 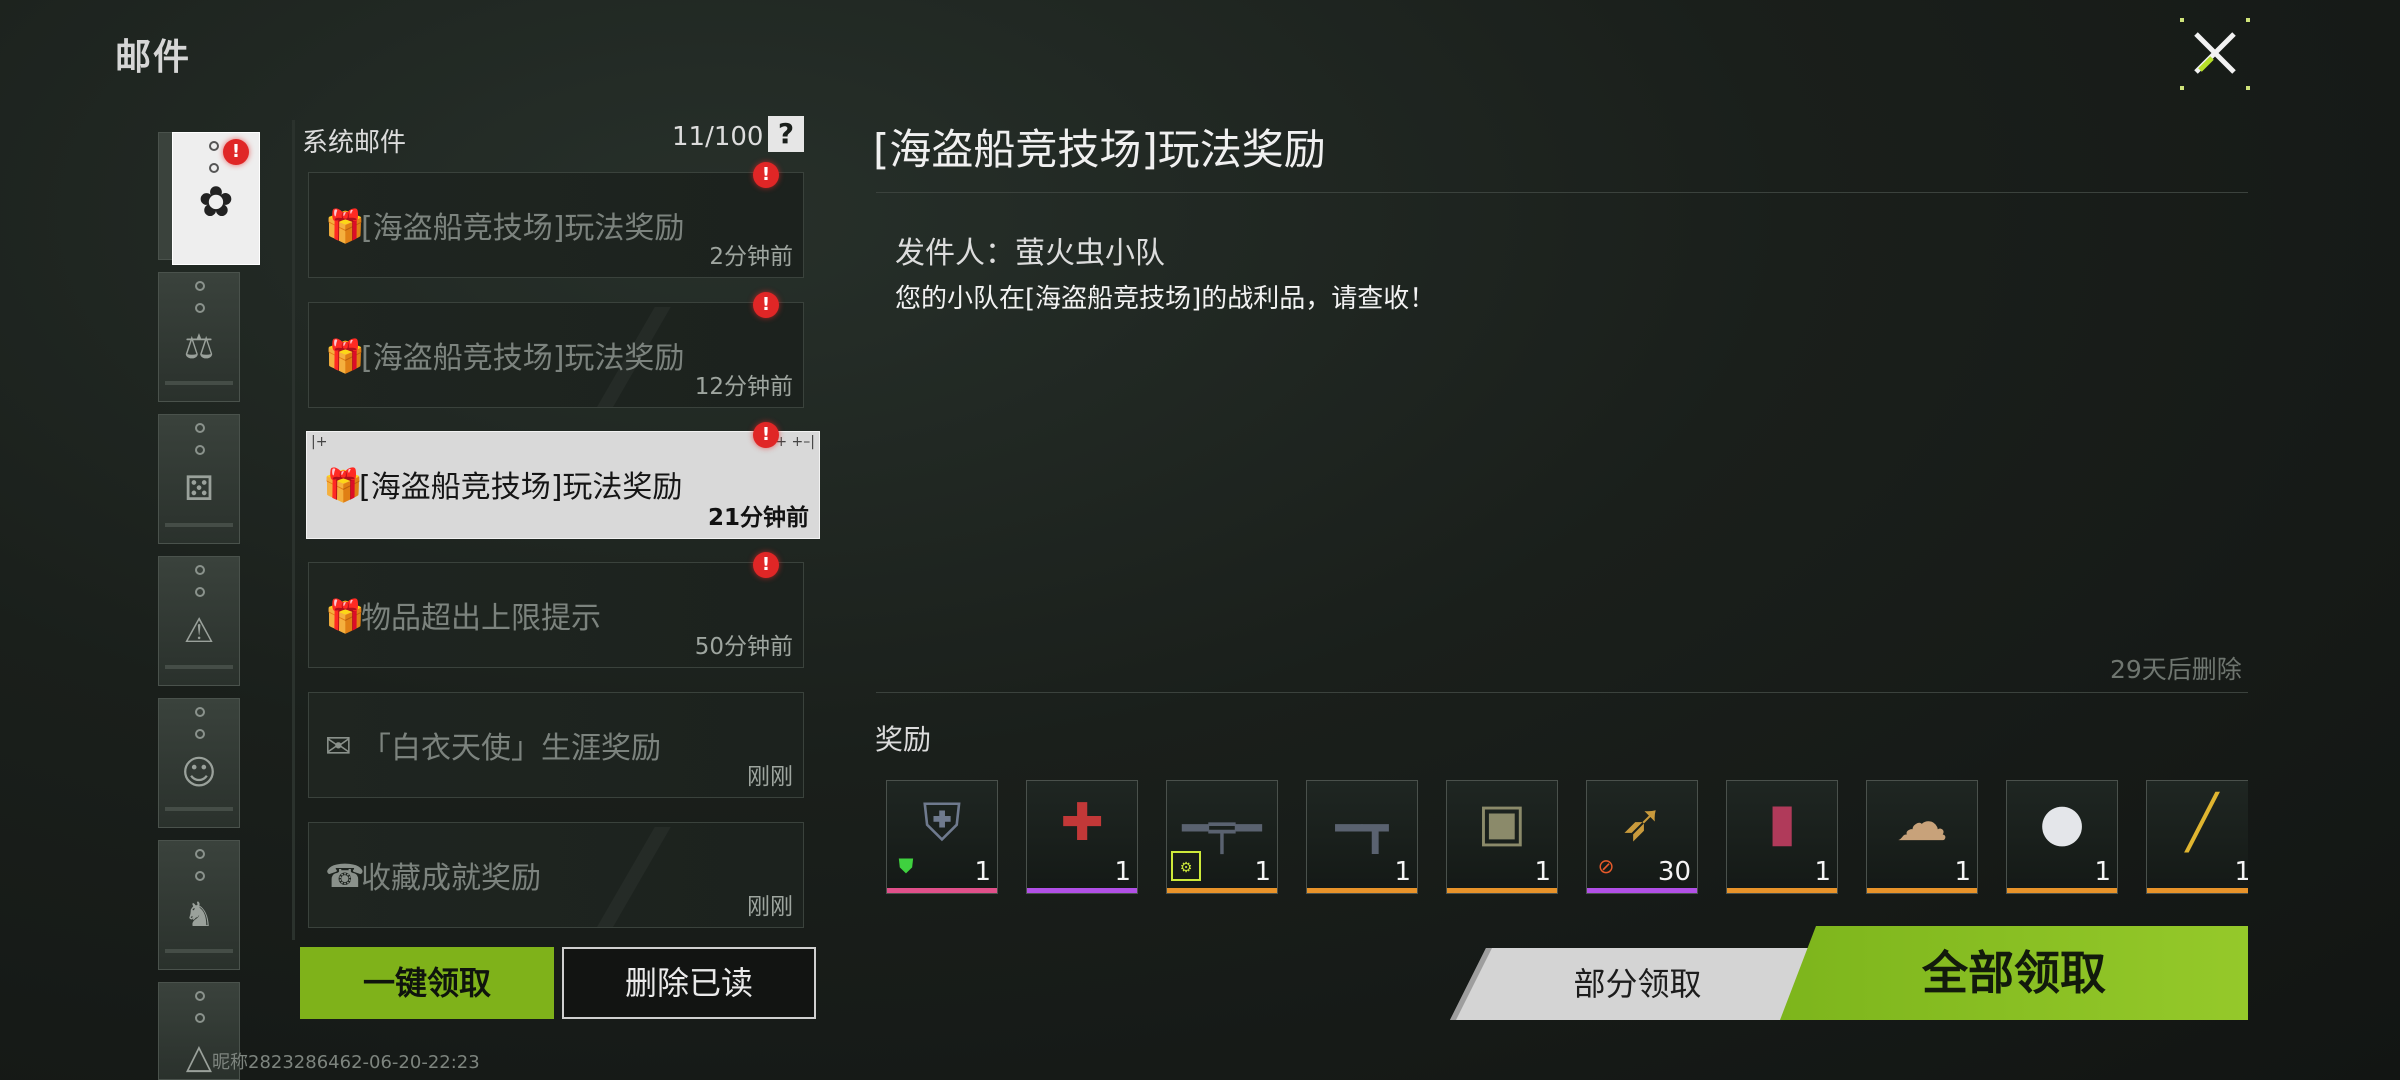 I want to click on mail-title: 收藏成就奖励, so click(x=451, y=878).